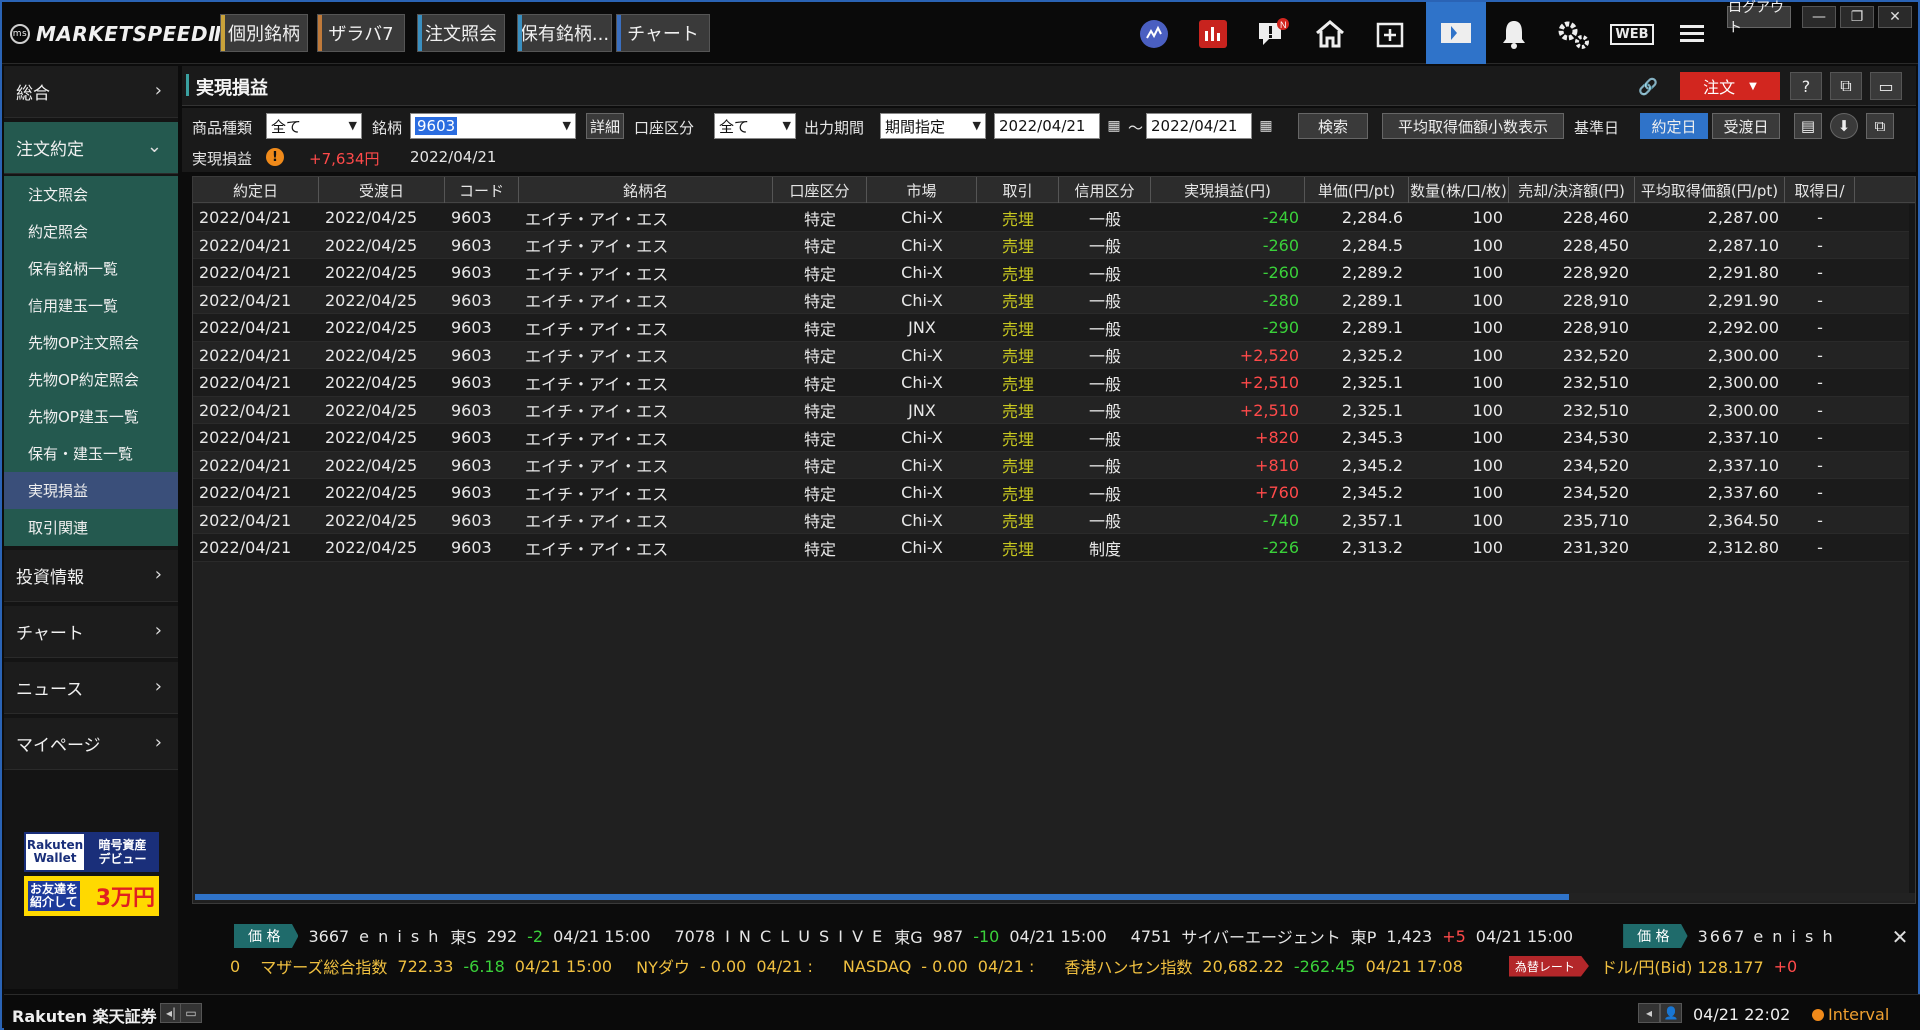 This screenshot has width=1920, height=1030. I want to click on new-window-icon: ⧉, so click(1846, 86).